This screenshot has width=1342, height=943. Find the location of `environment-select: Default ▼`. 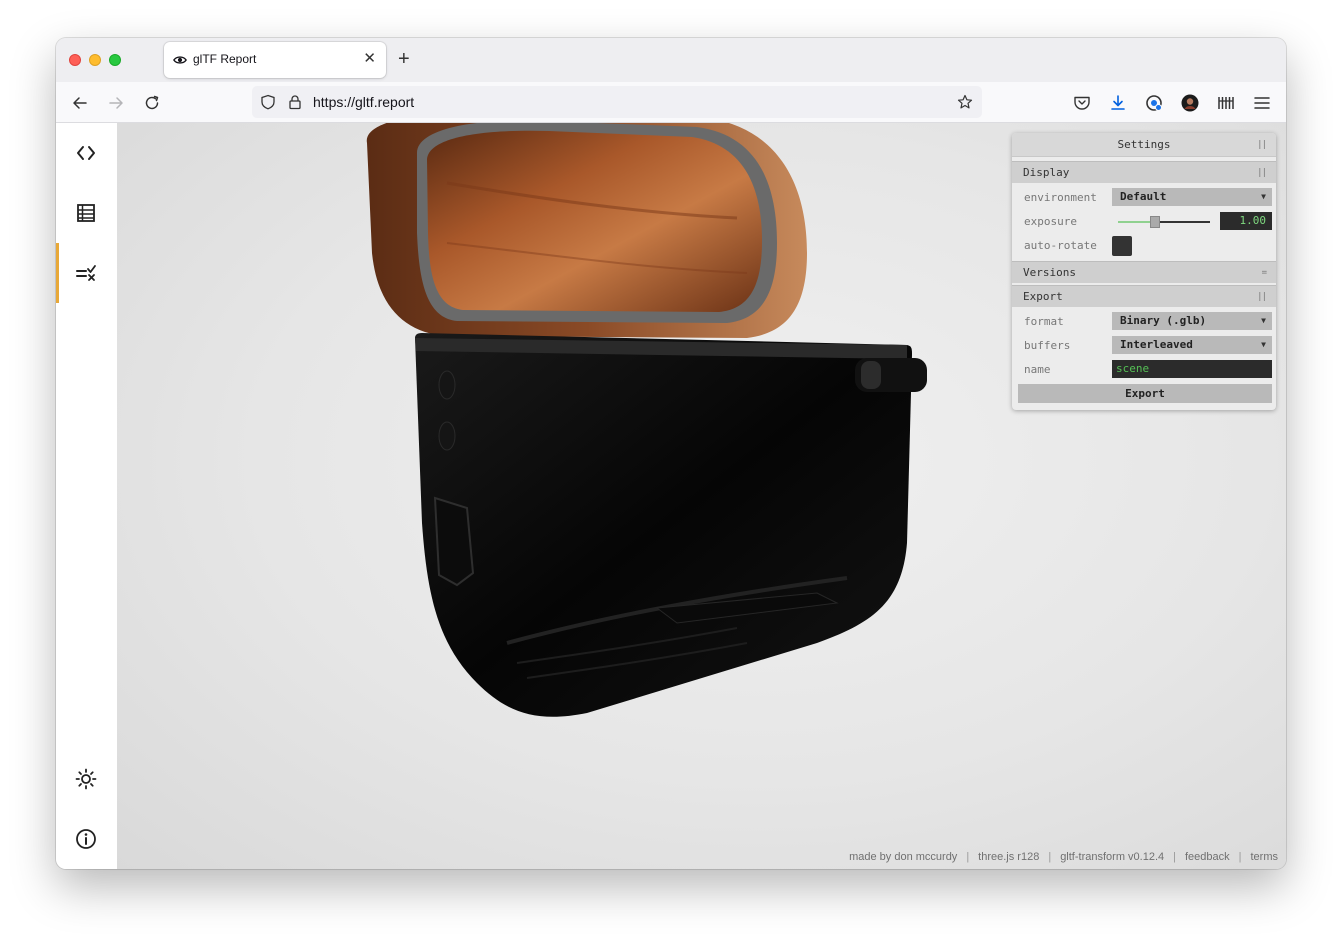

environment-select: Default ▼ is located at coordinates (1192, 197).